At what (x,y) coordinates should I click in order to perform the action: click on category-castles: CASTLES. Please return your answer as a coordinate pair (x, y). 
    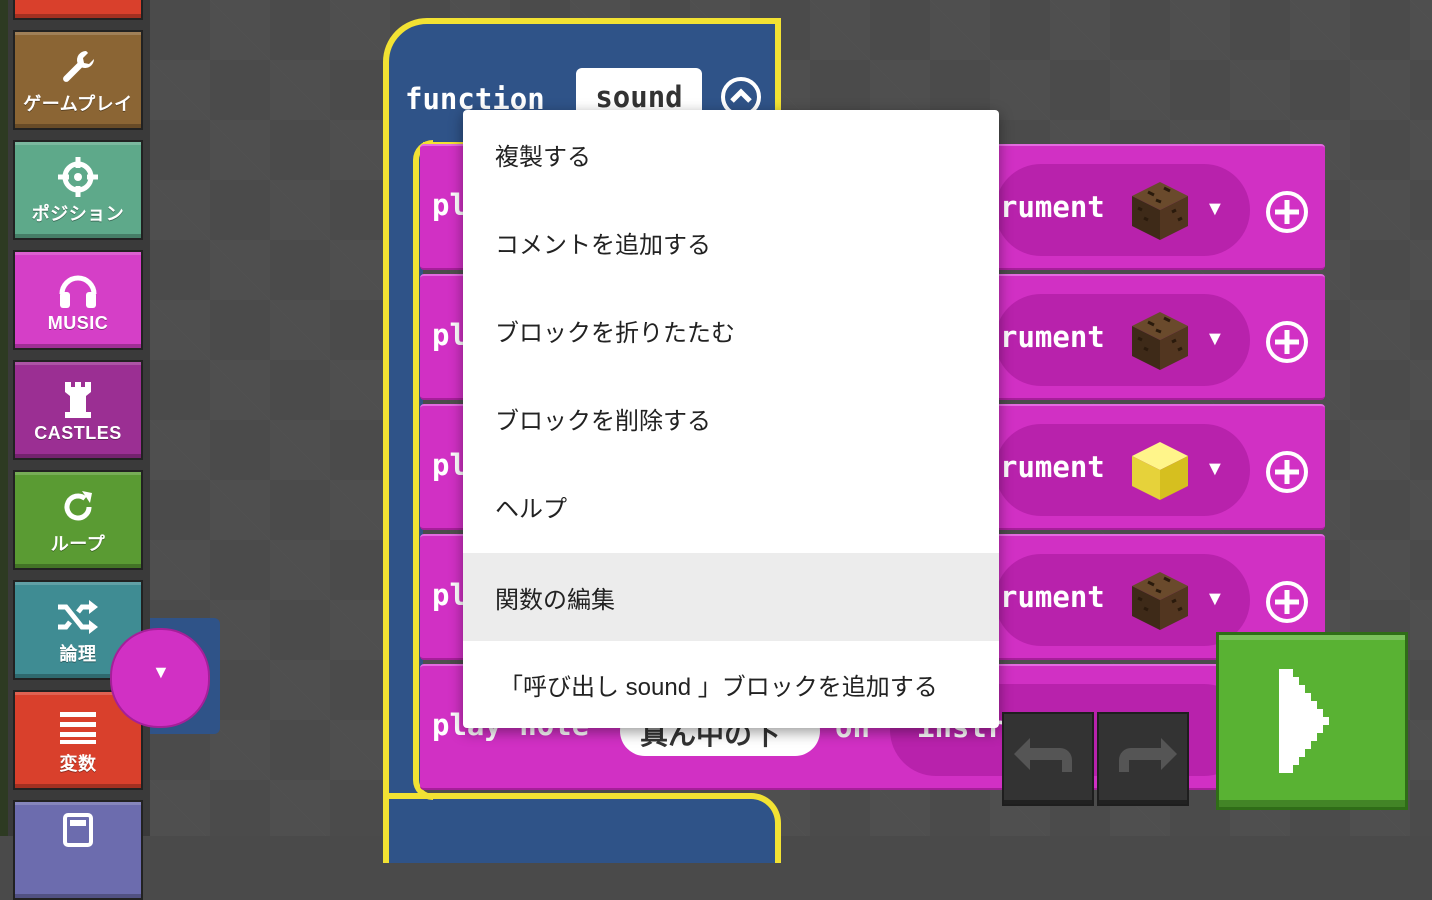
    Looking at the image, I should click on (78, 410).